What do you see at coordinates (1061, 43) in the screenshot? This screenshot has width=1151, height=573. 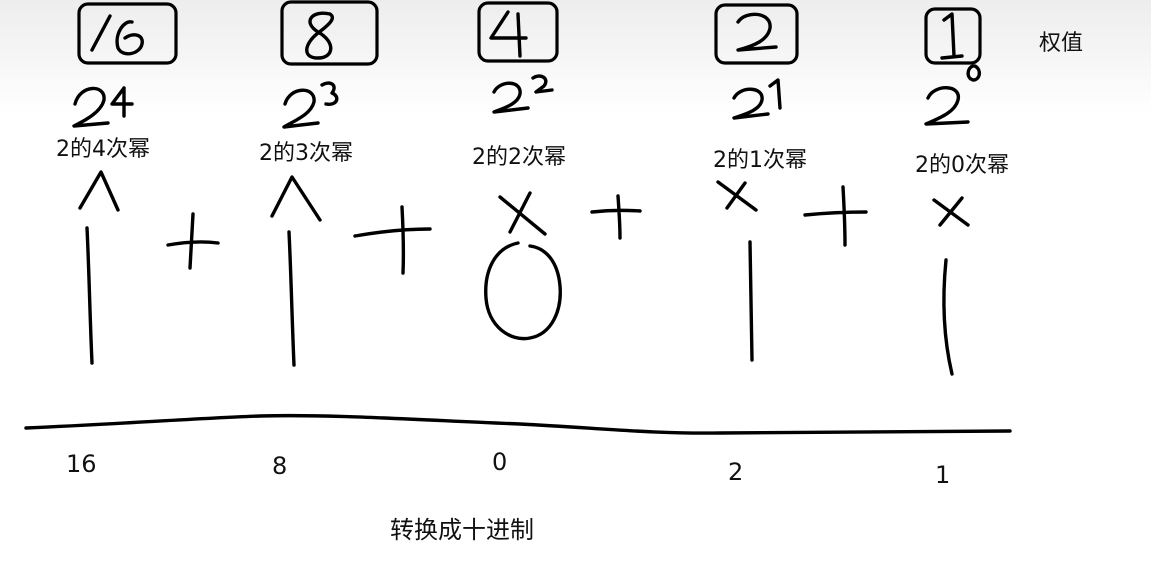 I see `weight-label: 权值` at bounding box center [1061, 43].